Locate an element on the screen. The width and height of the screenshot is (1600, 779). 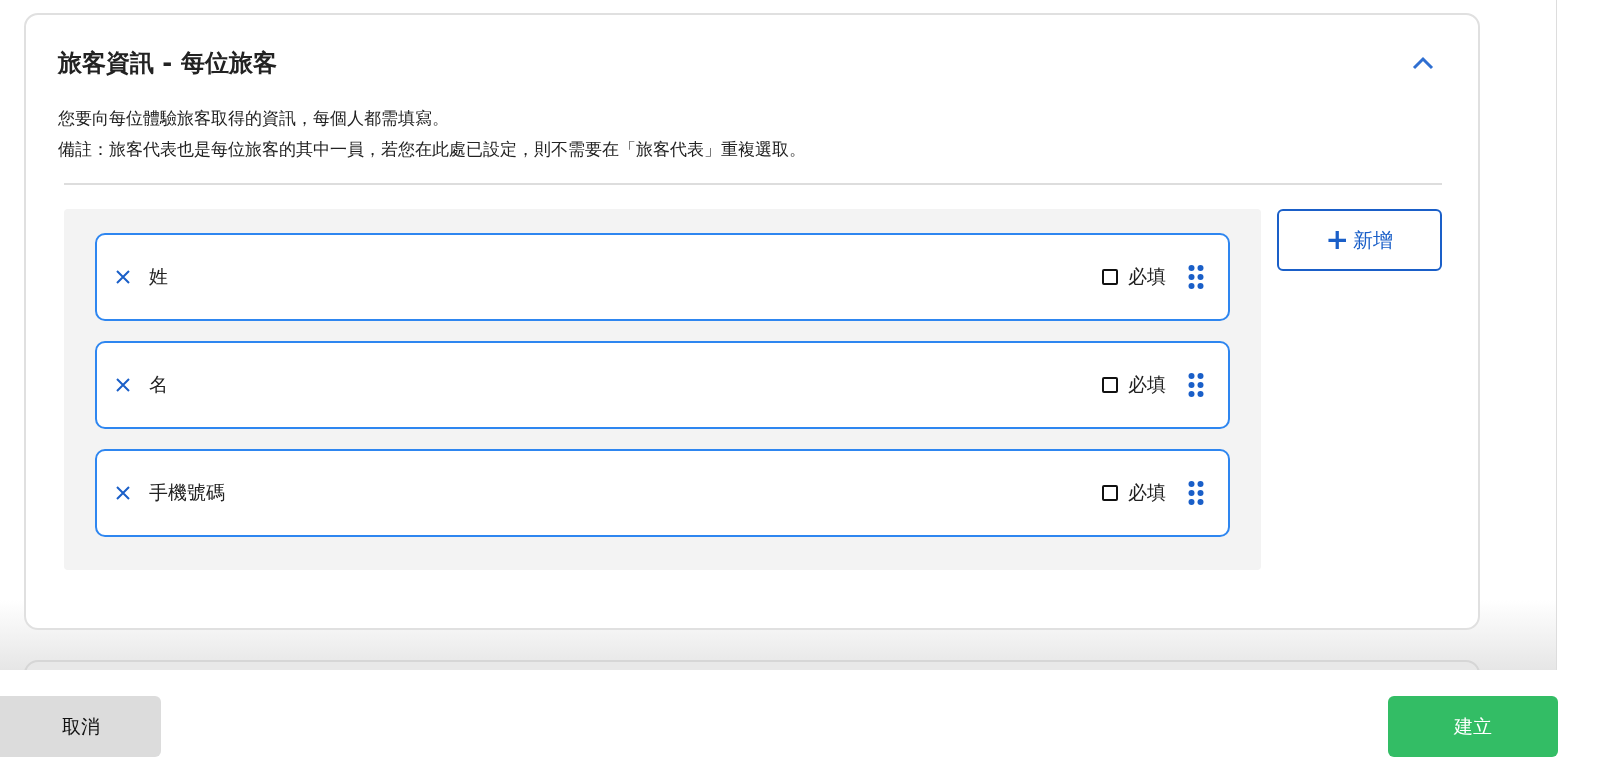
add-button: +新增 is located at coordinates (1359, 240).